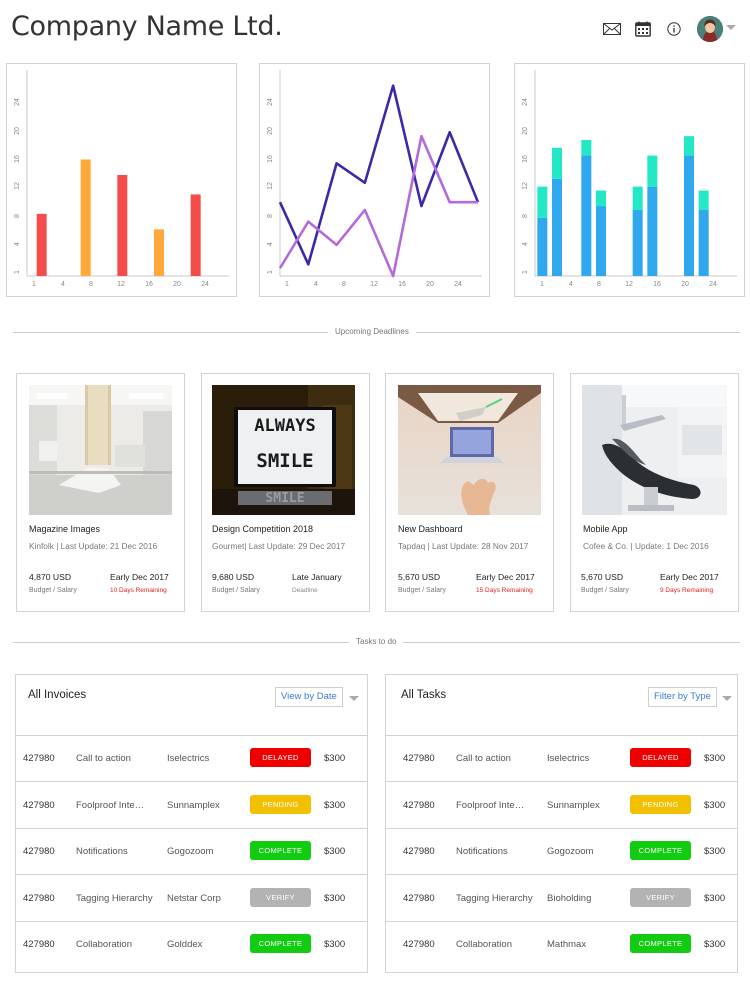 Image resolution: width=750 pixels, height=983 pixels. Describe the element at coordinates (643, 29) in the screenshot. I see `calendar-icon` at that location.